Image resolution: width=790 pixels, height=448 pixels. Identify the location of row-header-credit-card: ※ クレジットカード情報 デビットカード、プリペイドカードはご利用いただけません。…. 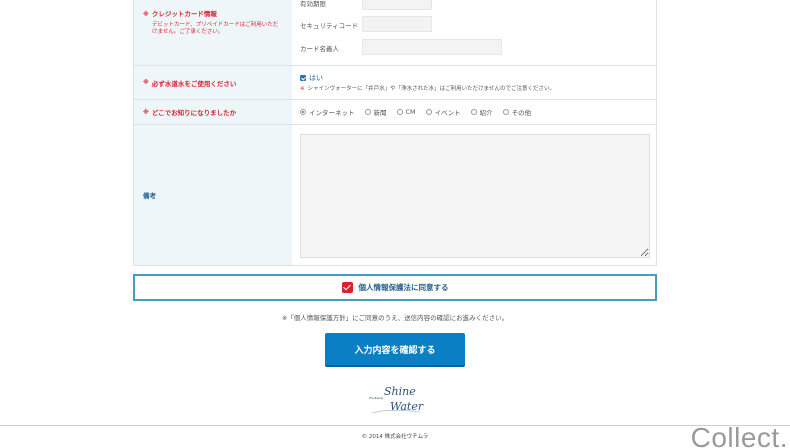
(213, 32).